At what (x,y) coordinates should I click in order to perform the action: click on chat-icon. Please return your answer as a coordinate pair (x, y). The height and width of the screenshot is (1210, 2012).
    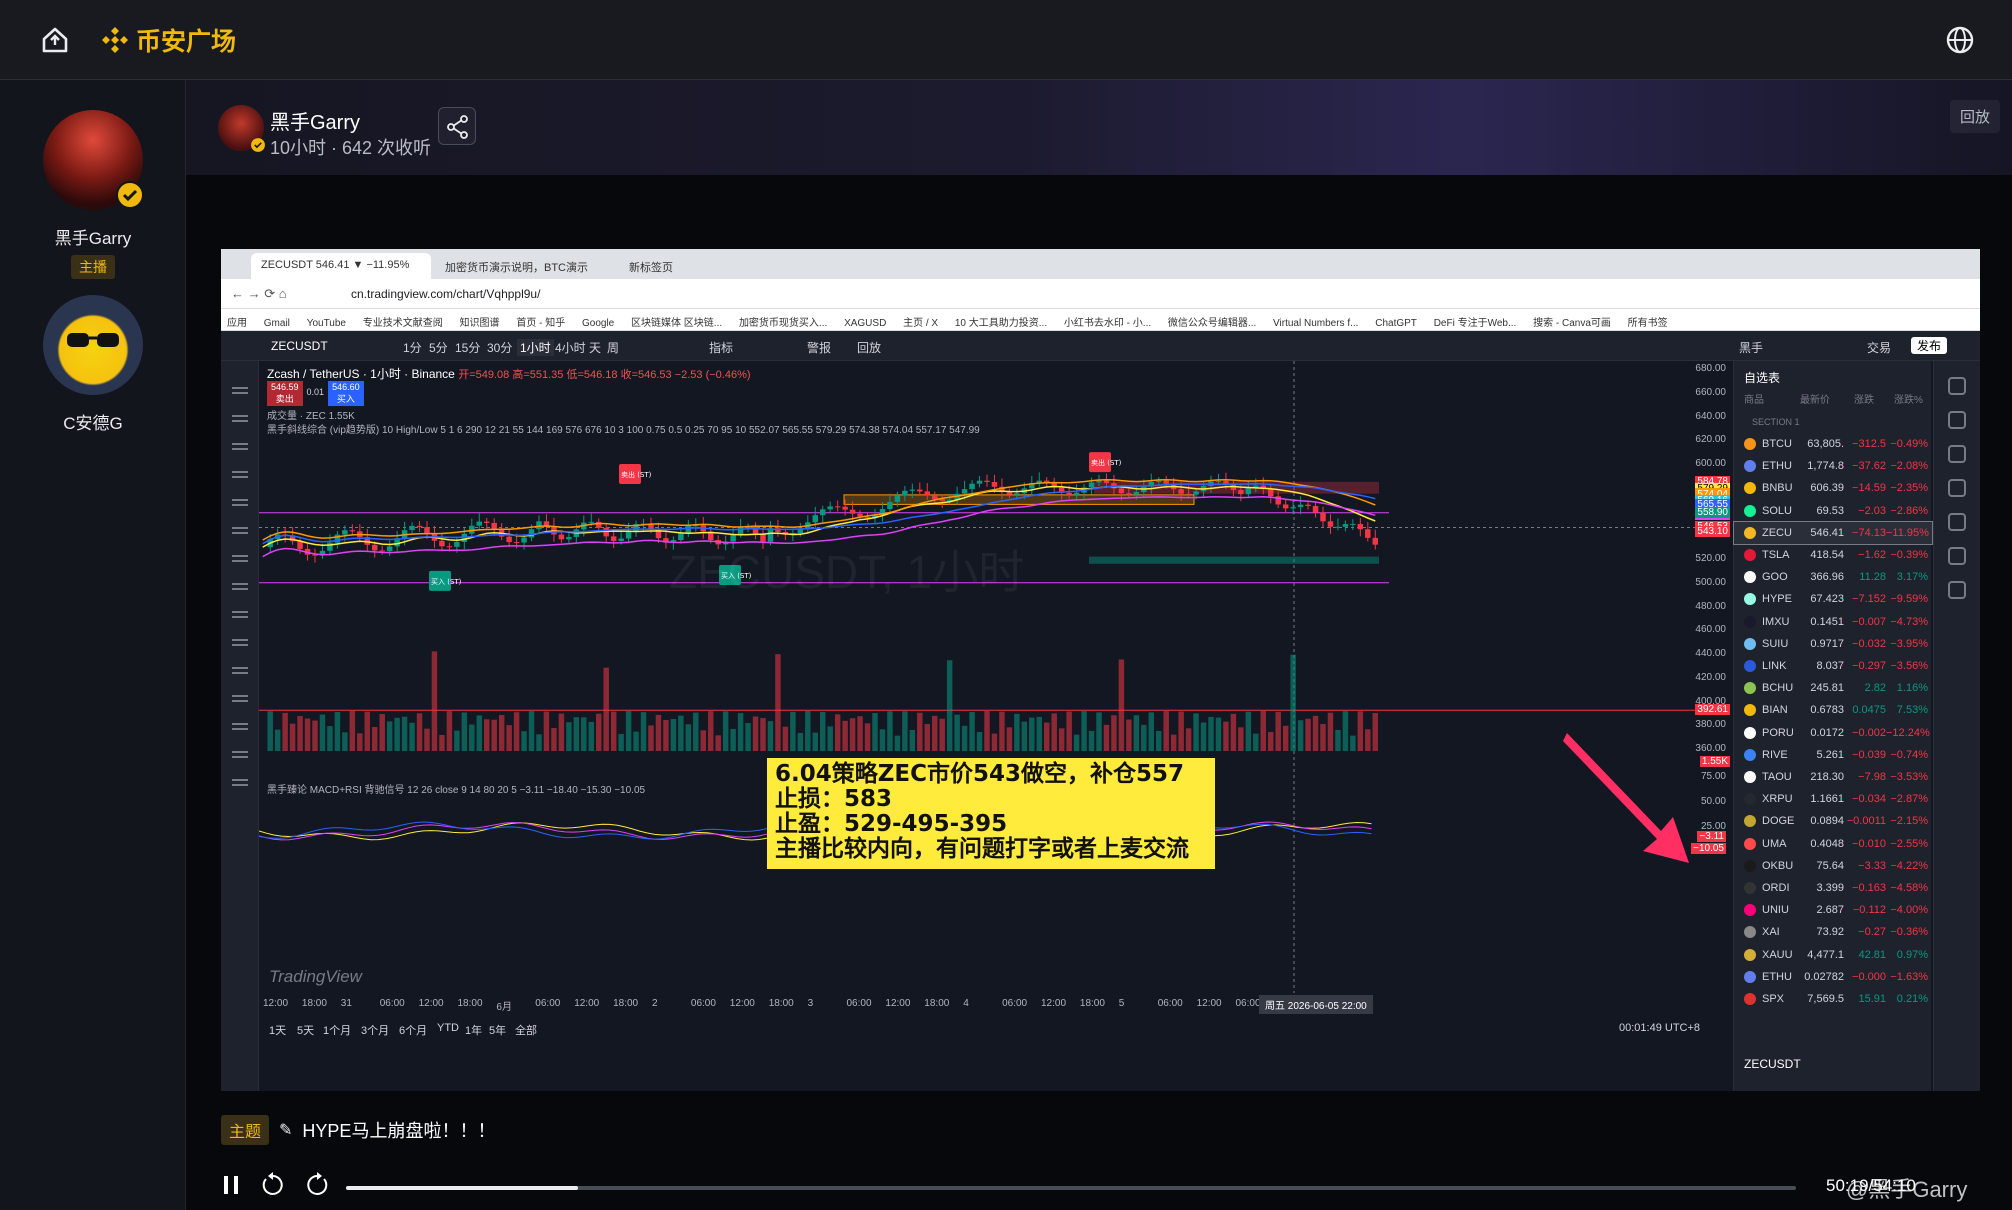
    Looking at the image, I should click on (1957, 488).